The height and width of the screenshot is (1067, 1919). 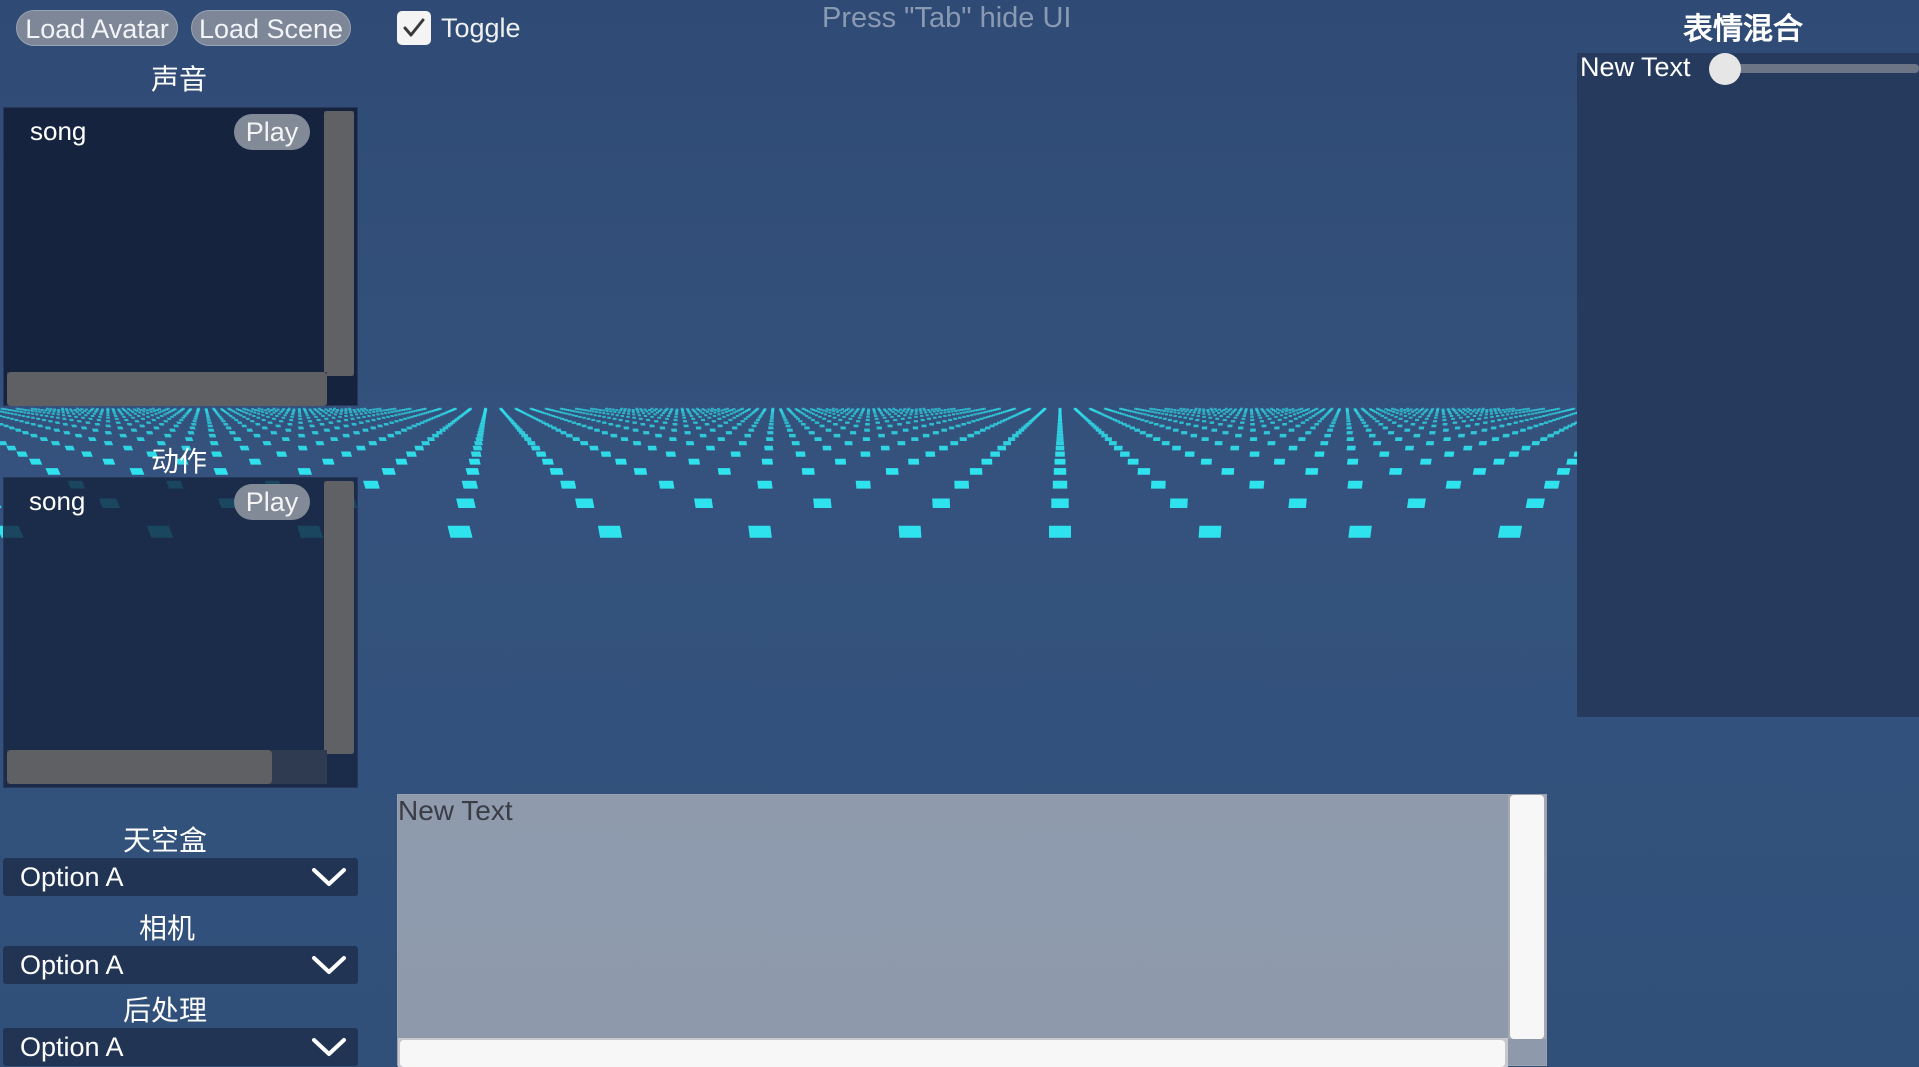 I want to click on sound-horizontal-scrollbar, so click(x=167, y=389).